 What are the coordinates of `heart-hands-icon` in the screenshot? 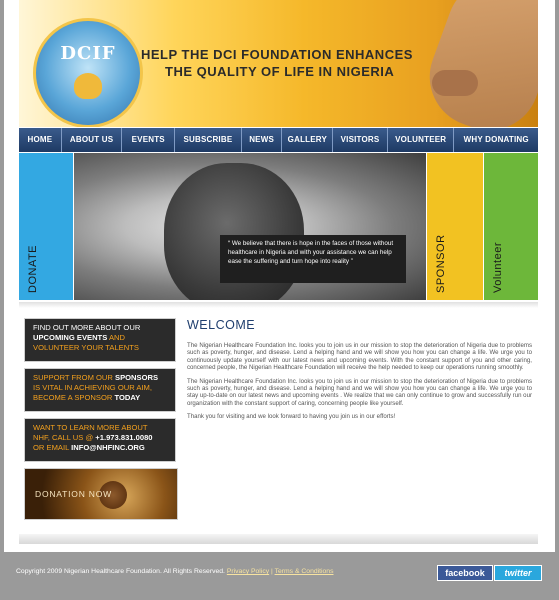 It's located at (88, 86).